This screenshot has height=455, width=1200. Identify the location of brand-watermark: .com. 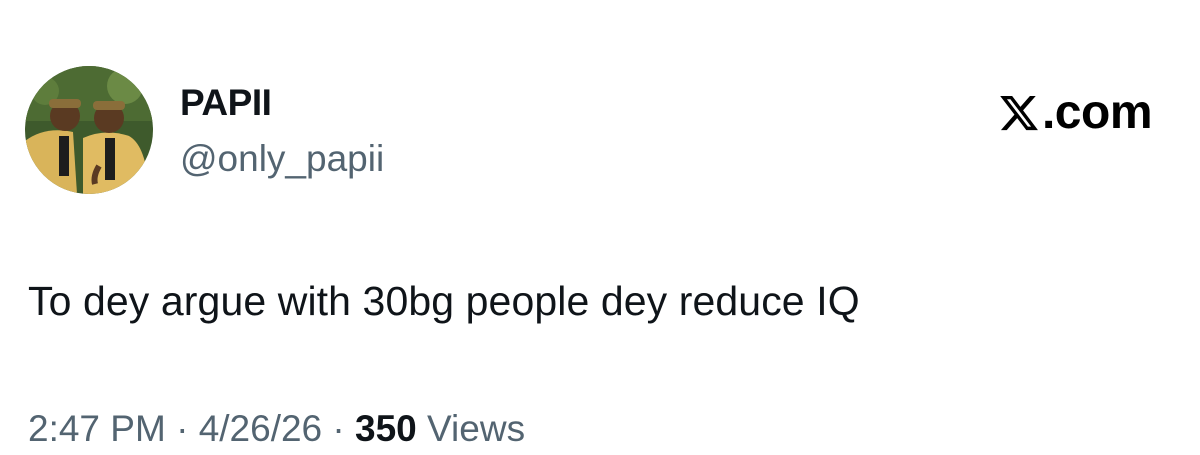
(1075, 112).